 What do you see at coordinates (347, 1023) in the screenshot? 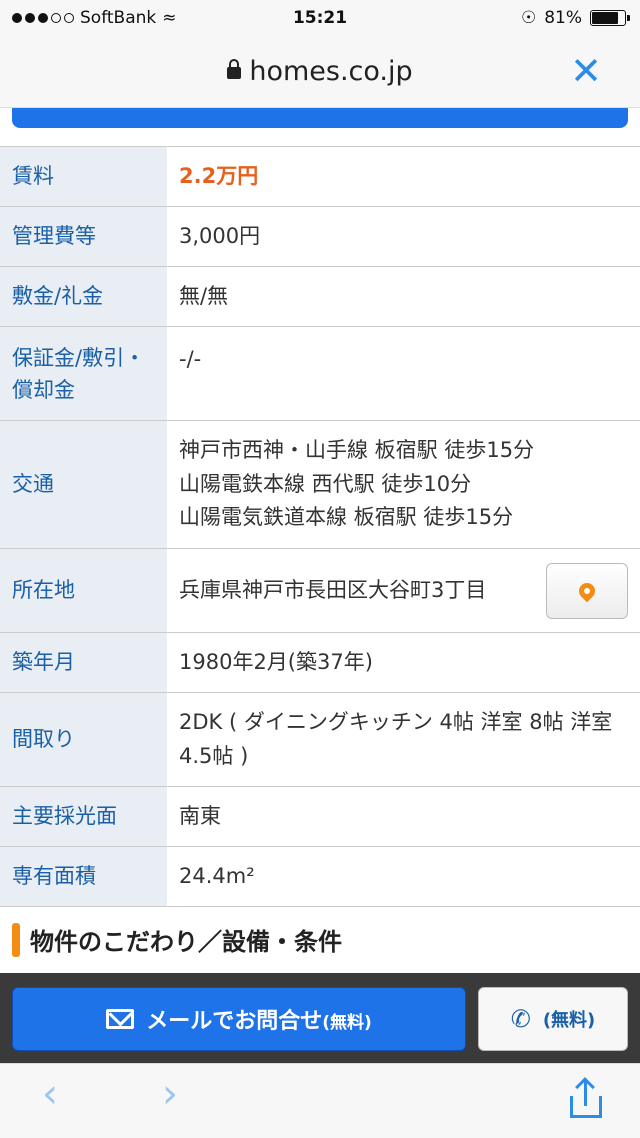
I see `mail-free-label: (無料)` at bounding box center [347, 1023].